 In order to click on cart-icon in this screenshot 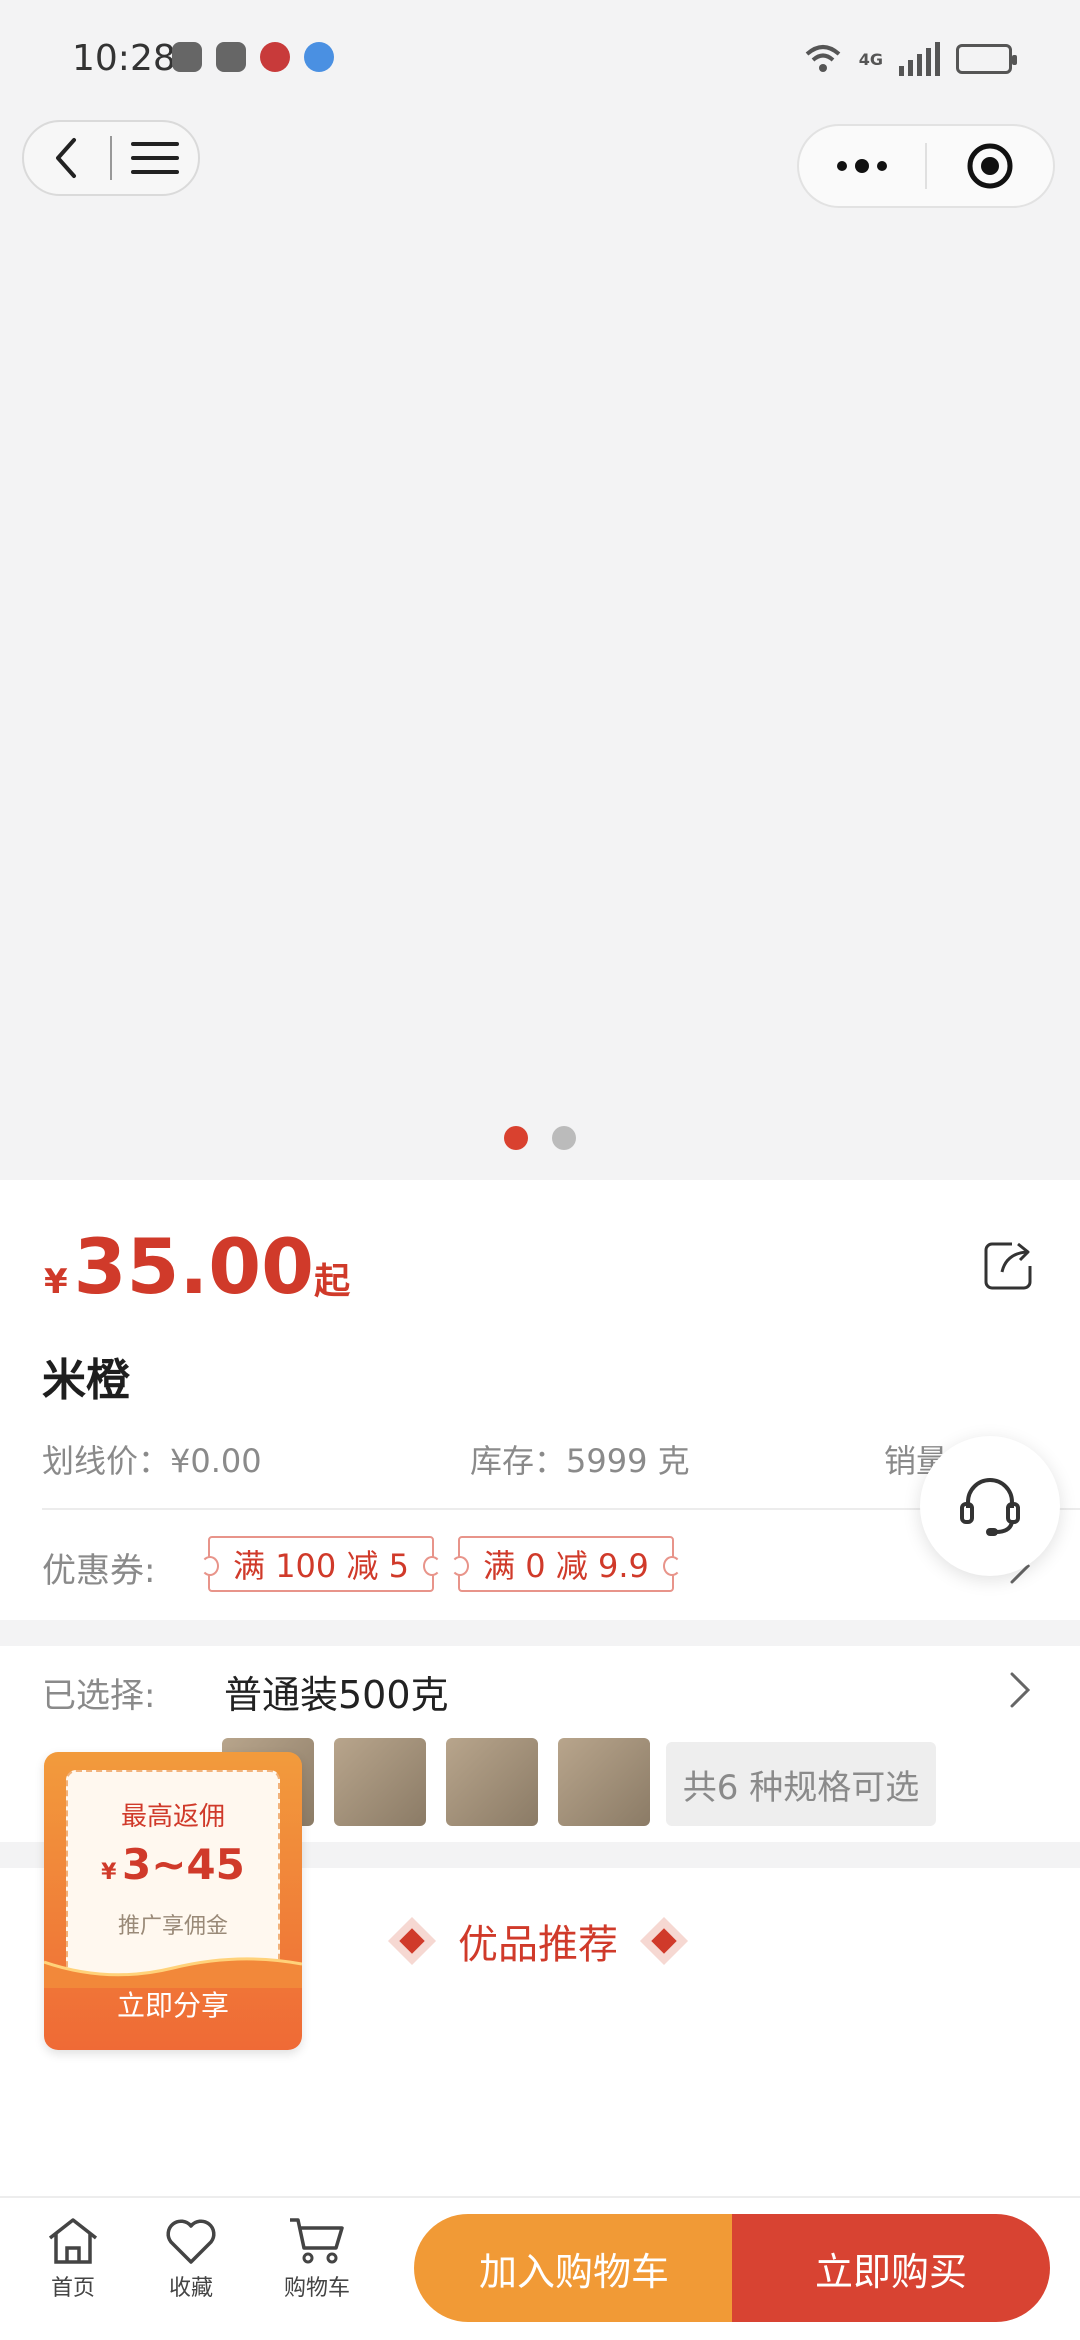, I will do `click(317, 2241)`.